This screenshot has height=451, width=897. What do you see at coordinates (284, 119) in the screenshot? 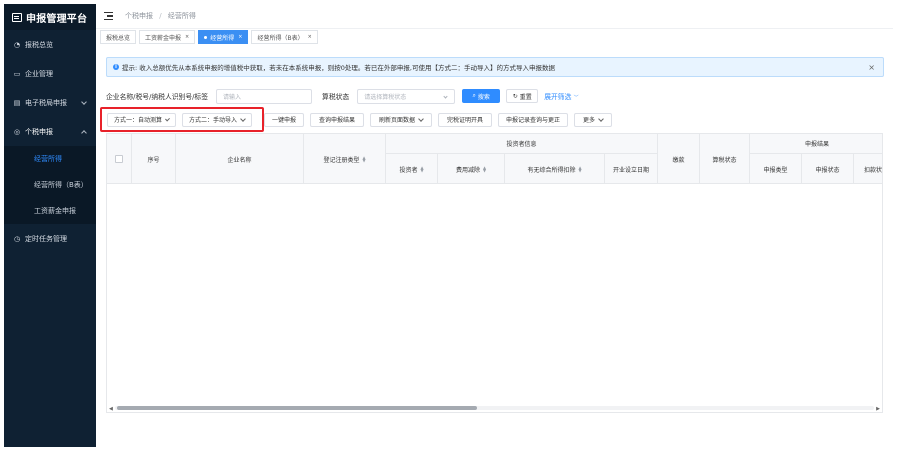
I see `one-click-declare-button: 一键申报` at bounding box center [284, 119].